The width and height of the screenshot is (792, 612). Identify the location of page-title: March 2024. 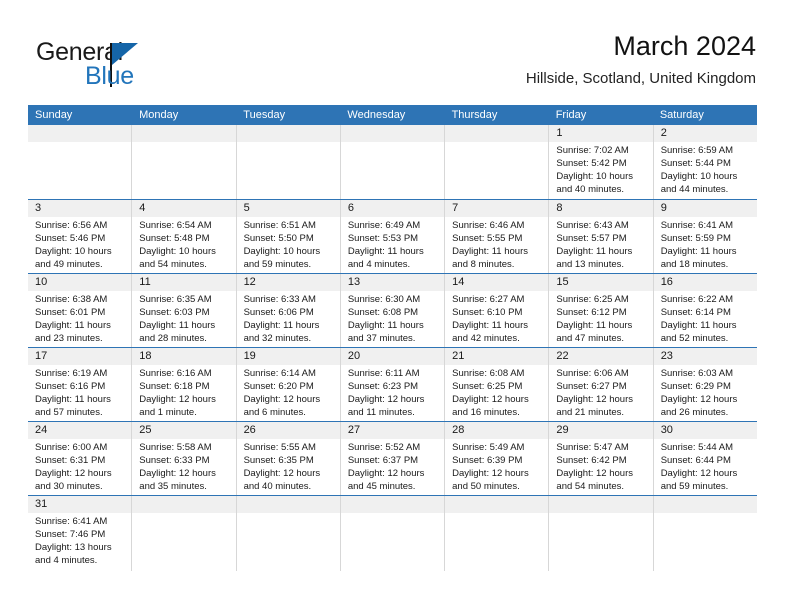
(684, 46).